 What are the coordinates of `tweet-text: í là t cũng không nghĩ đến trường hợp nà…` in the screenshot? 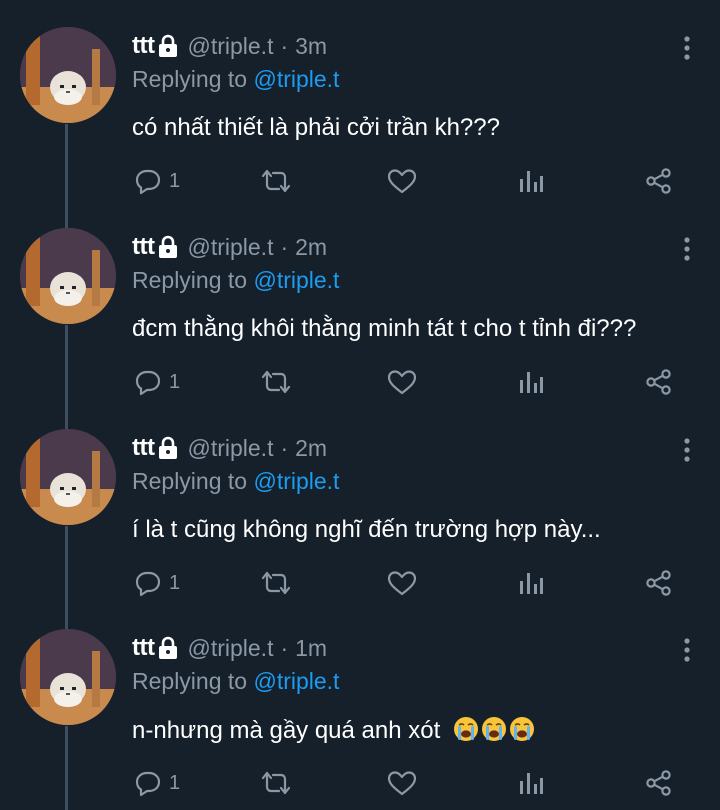 It's located at (366, 529).